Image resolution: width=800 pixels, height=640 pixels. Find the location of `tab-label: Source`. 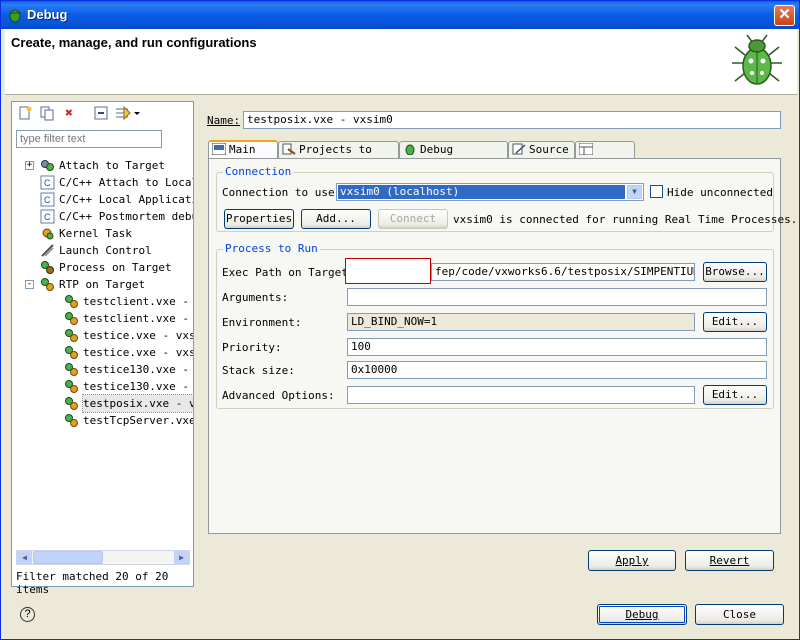

tab-label: Source is located at coordinates (549, 149).